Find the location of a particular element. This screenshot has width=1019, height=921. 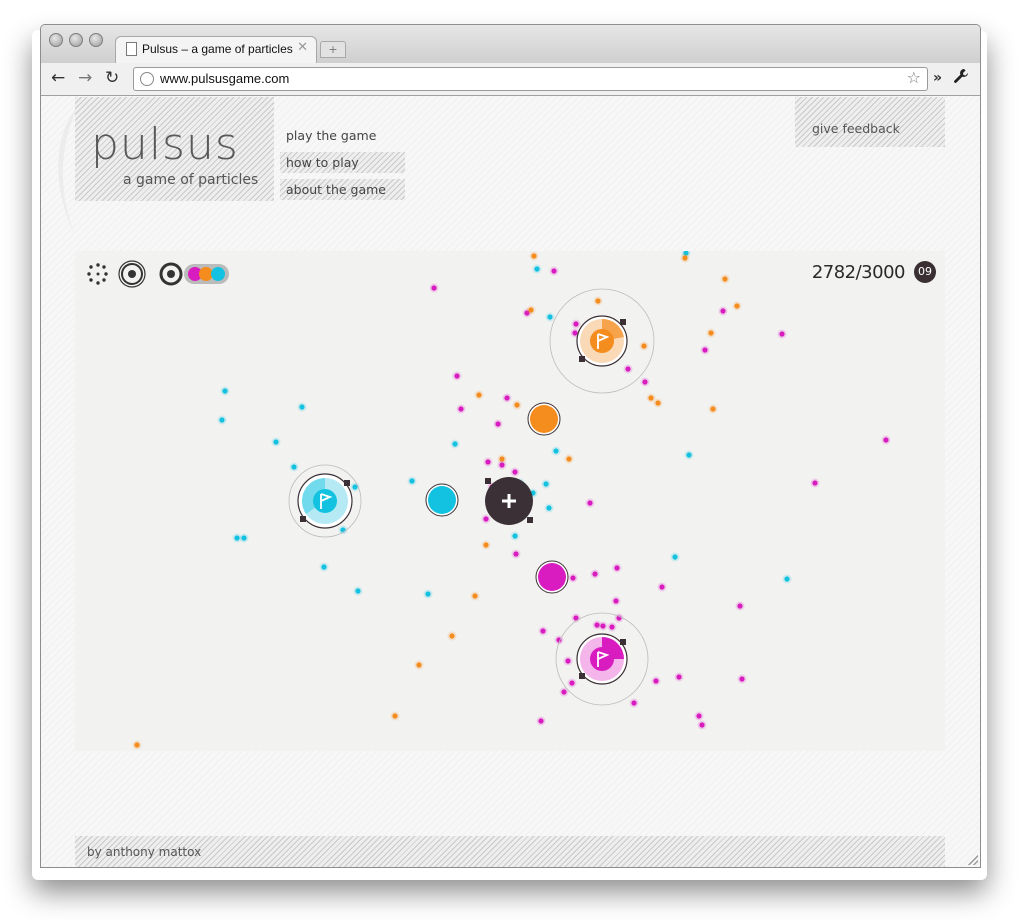

give-feedback-button: give feedback is located at coordinates (870, 122).